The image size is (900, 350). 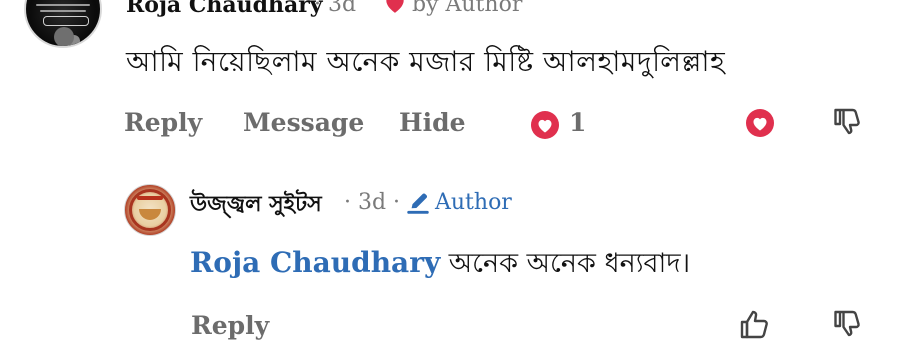 What do you see at coordinates (303, 122) in the screenshot?
I see `message-button: Message` at bounding box center [303, 122].